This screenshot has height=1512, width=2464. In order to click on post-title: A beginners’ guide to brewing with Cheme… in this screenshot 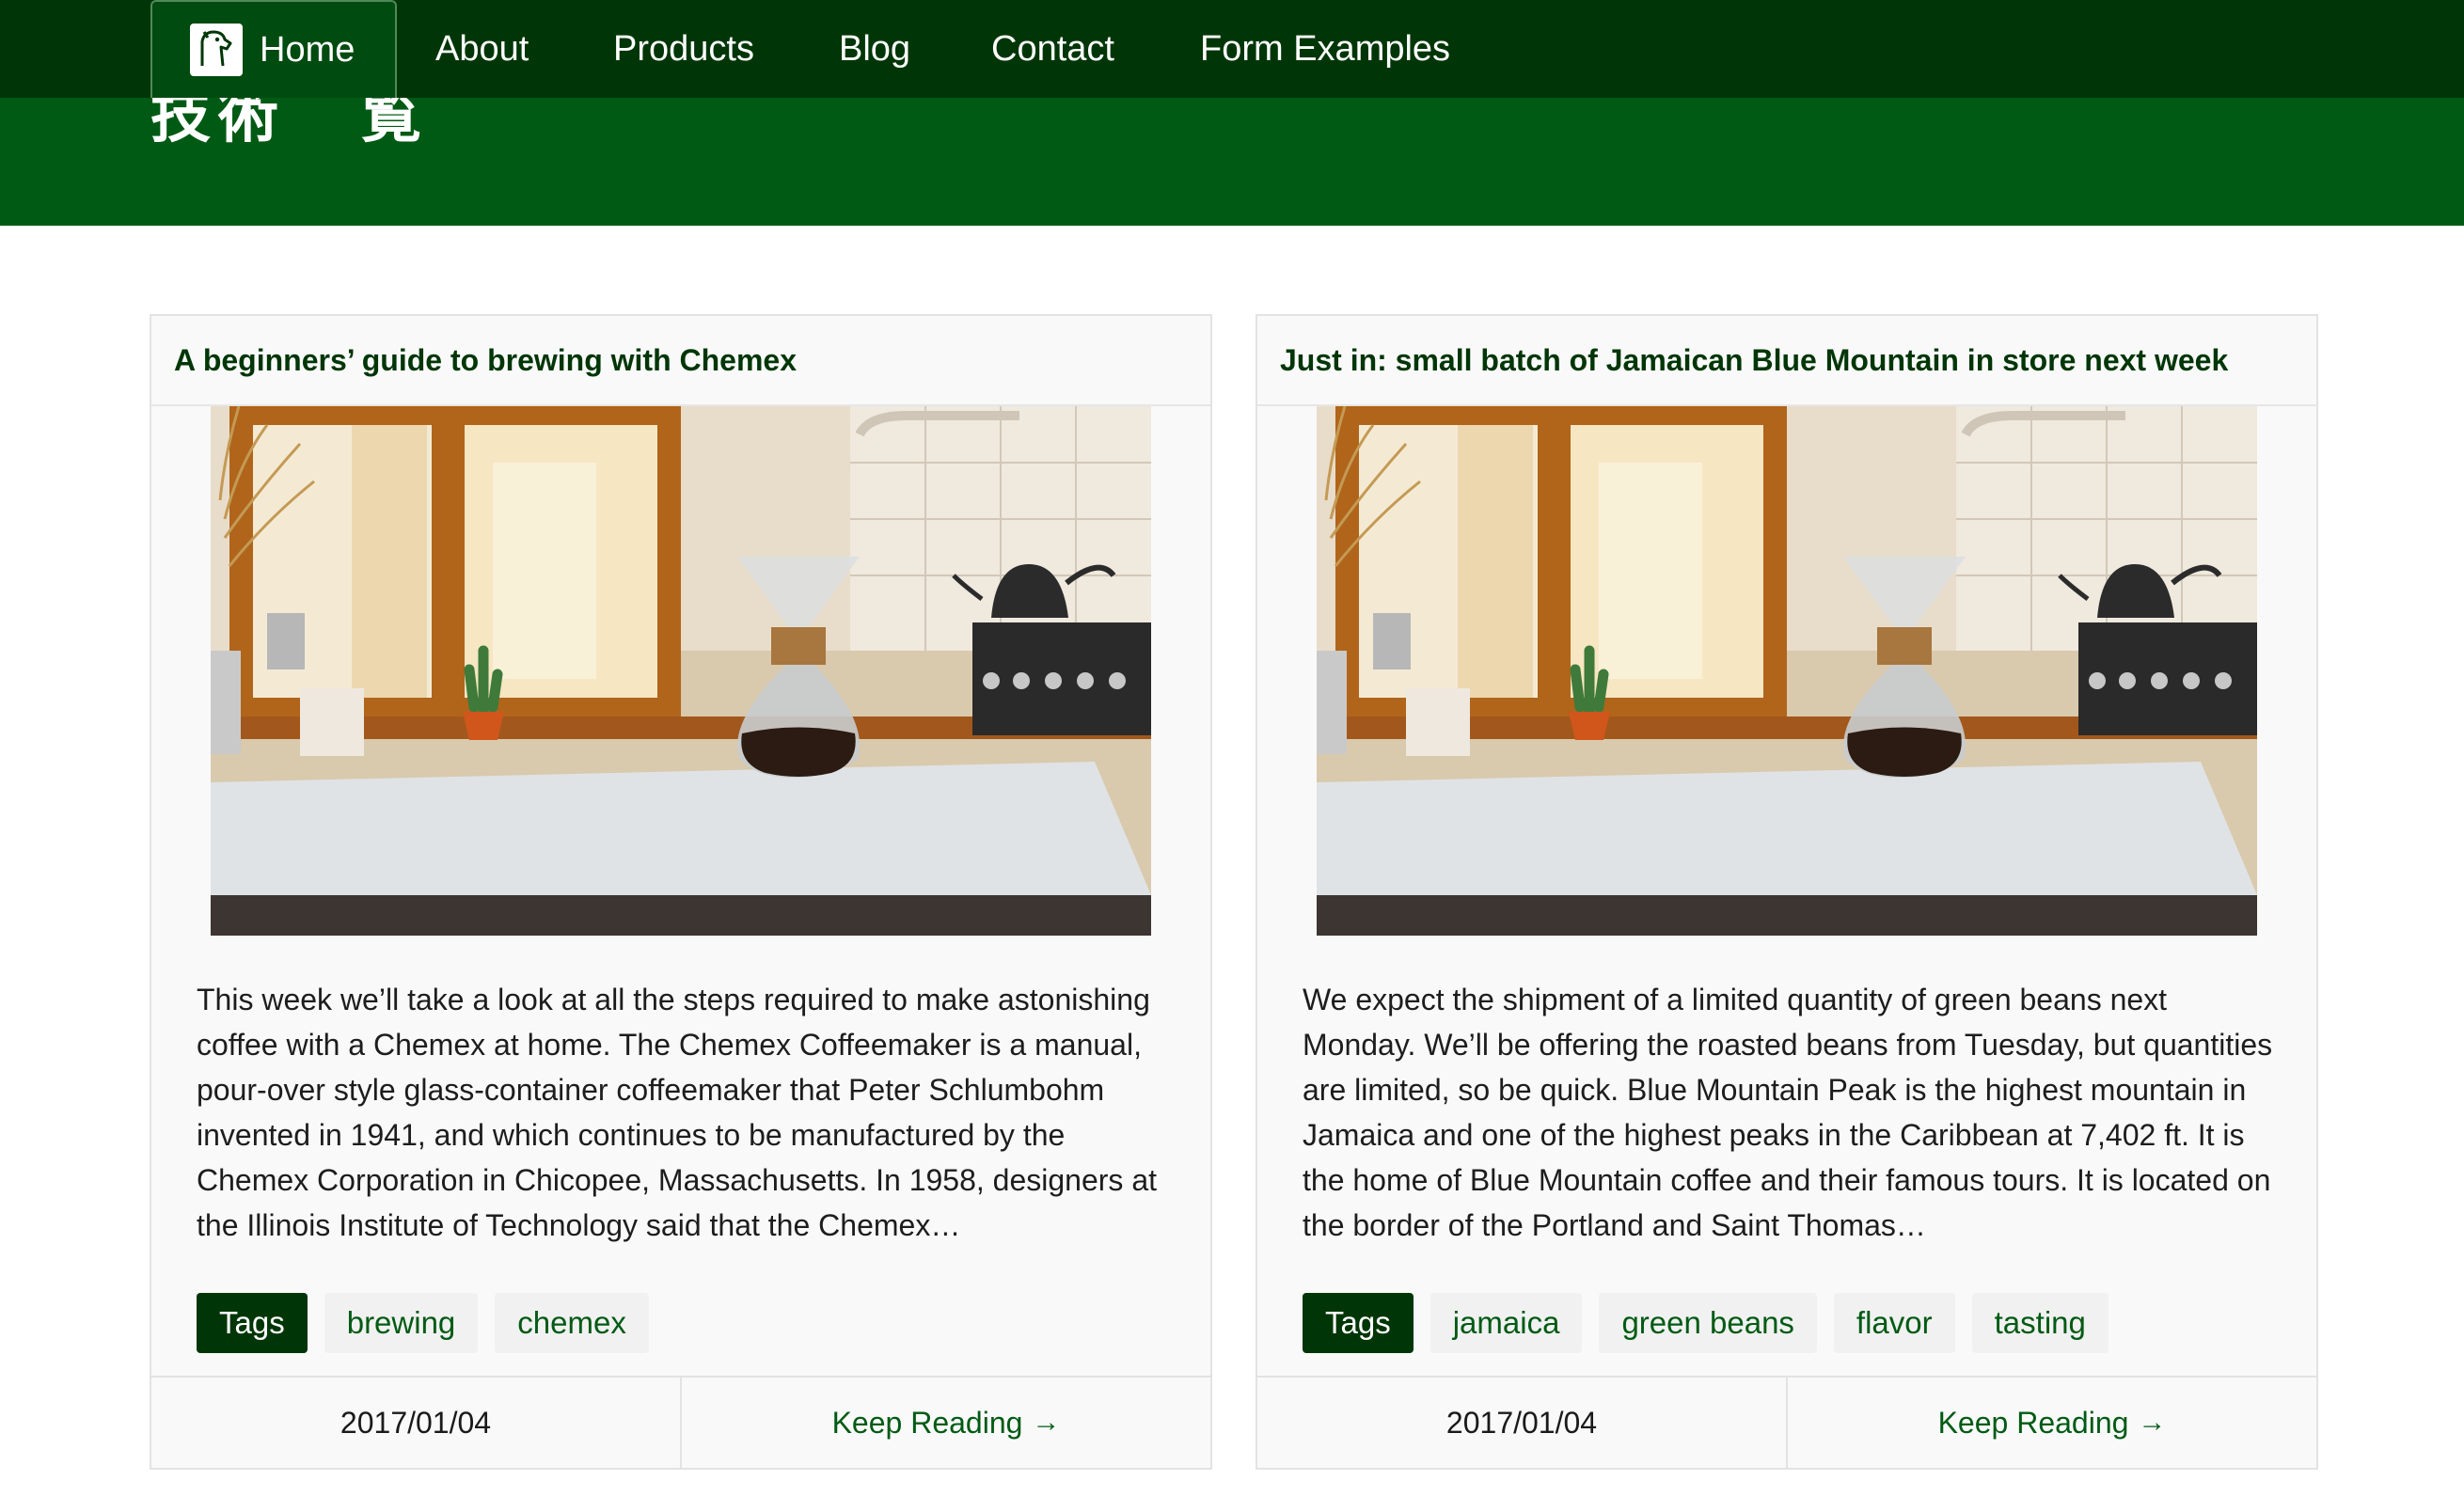, I will do `click(680, 361)`.